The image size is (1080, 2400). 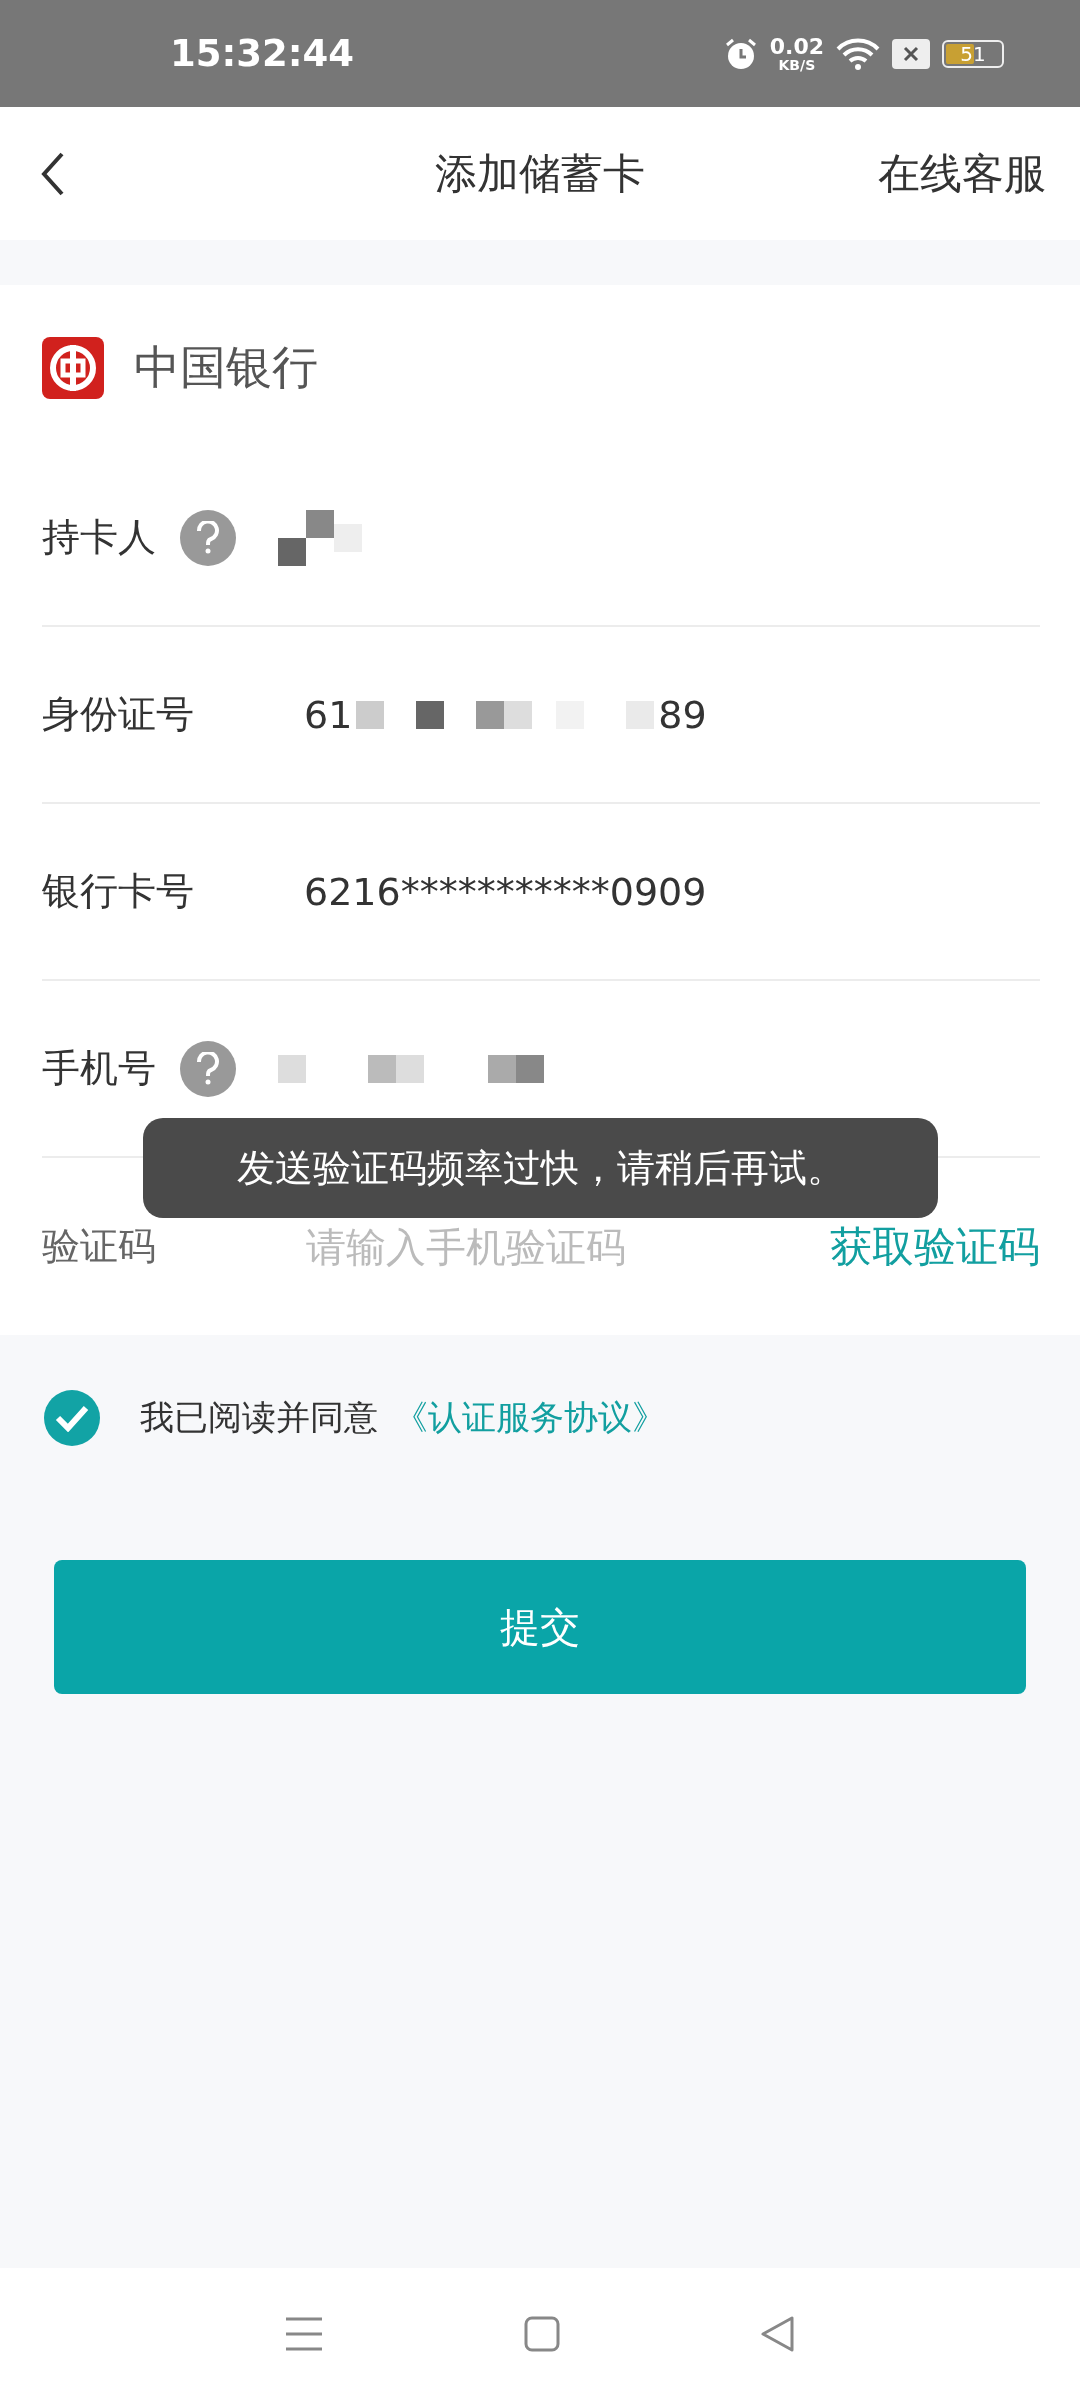 What do you see at coordinates (797, 64) in the screenshot?
I see `net-unit: KB/S` at bounding box center [797, 64].